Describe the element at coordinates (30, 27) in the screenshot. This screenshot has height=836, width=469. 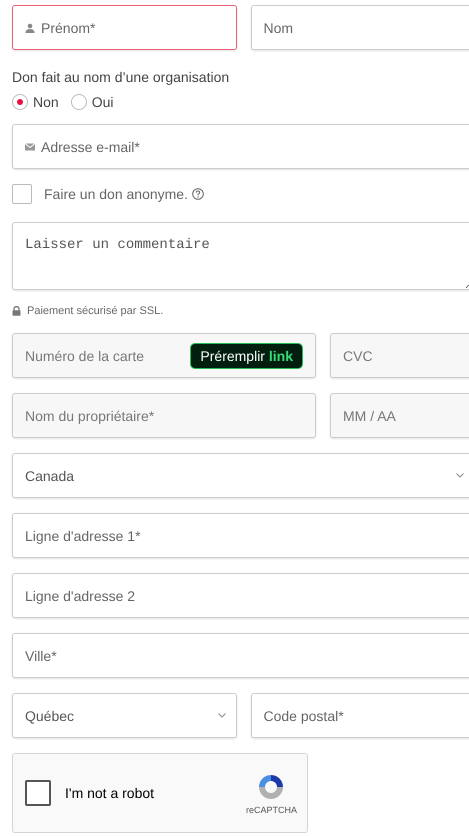
I see `person-icon` at that location.